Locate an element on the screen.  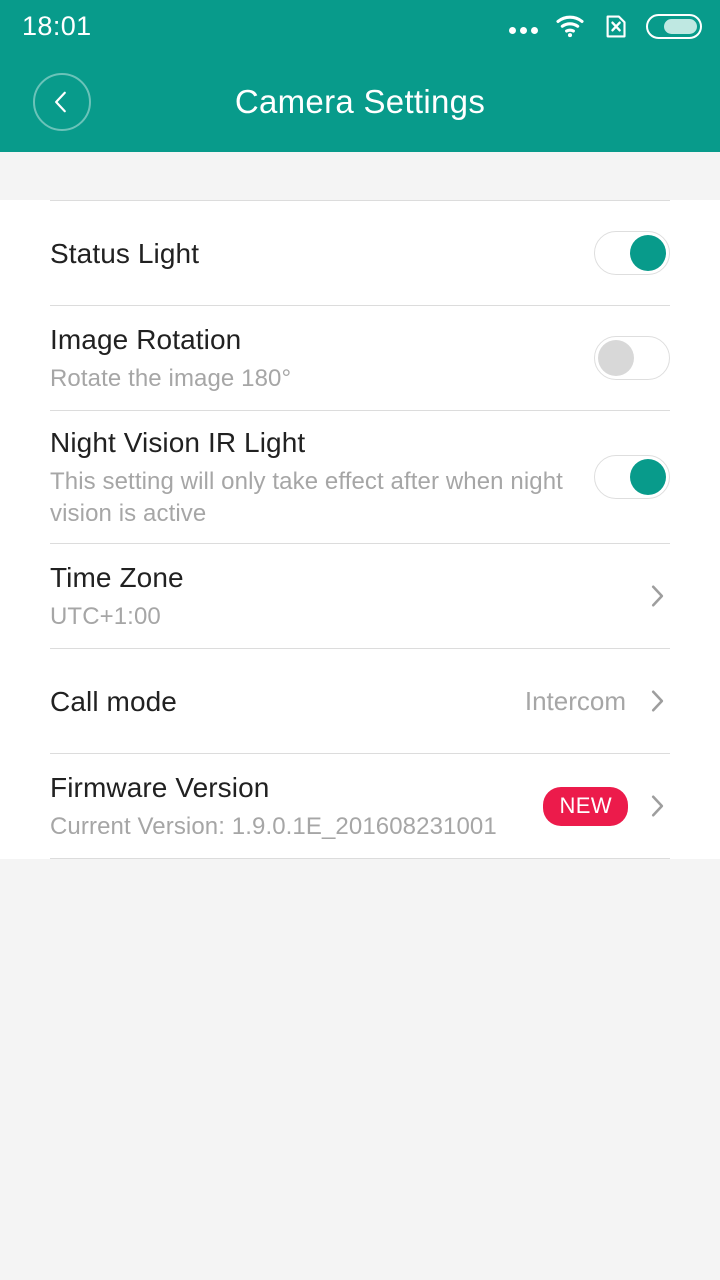
wifi-icon is located at coordinates (570, 26).